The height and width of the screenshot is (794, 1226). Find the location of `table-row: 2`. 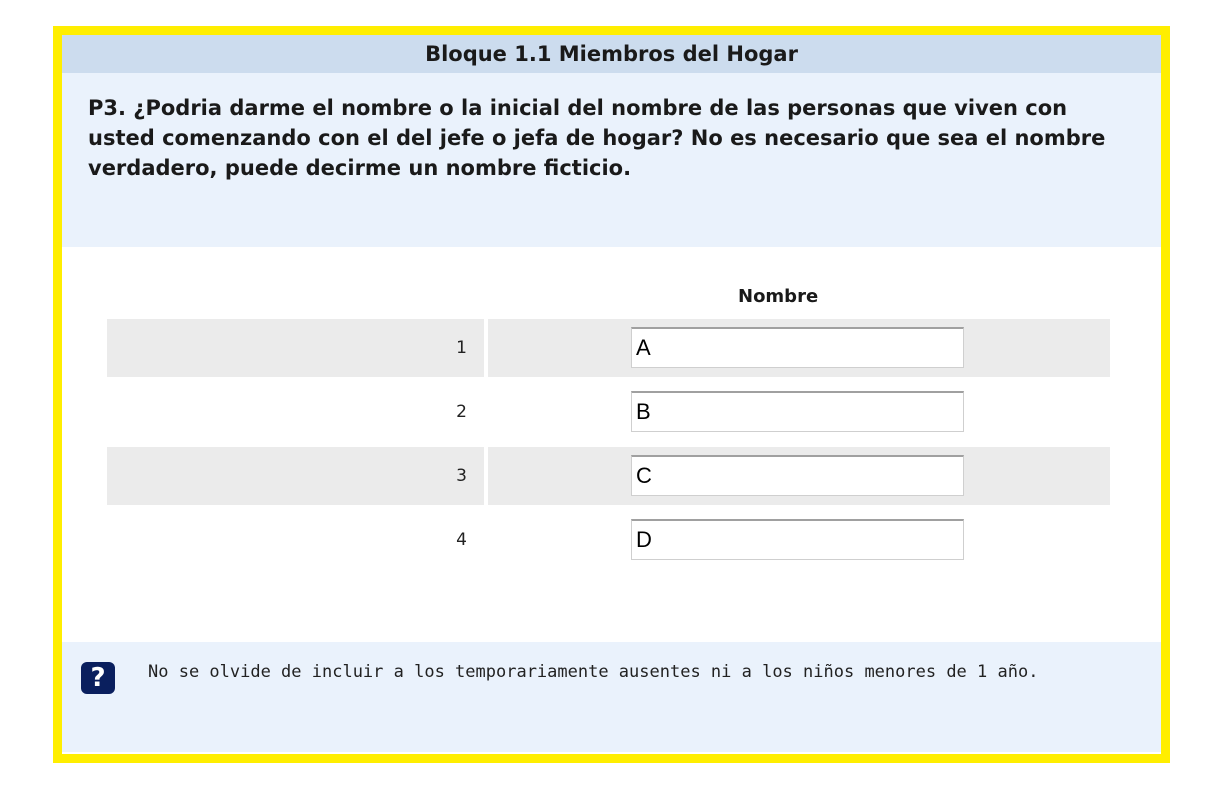

table-row: 2 is located at coordinates (608, 412).